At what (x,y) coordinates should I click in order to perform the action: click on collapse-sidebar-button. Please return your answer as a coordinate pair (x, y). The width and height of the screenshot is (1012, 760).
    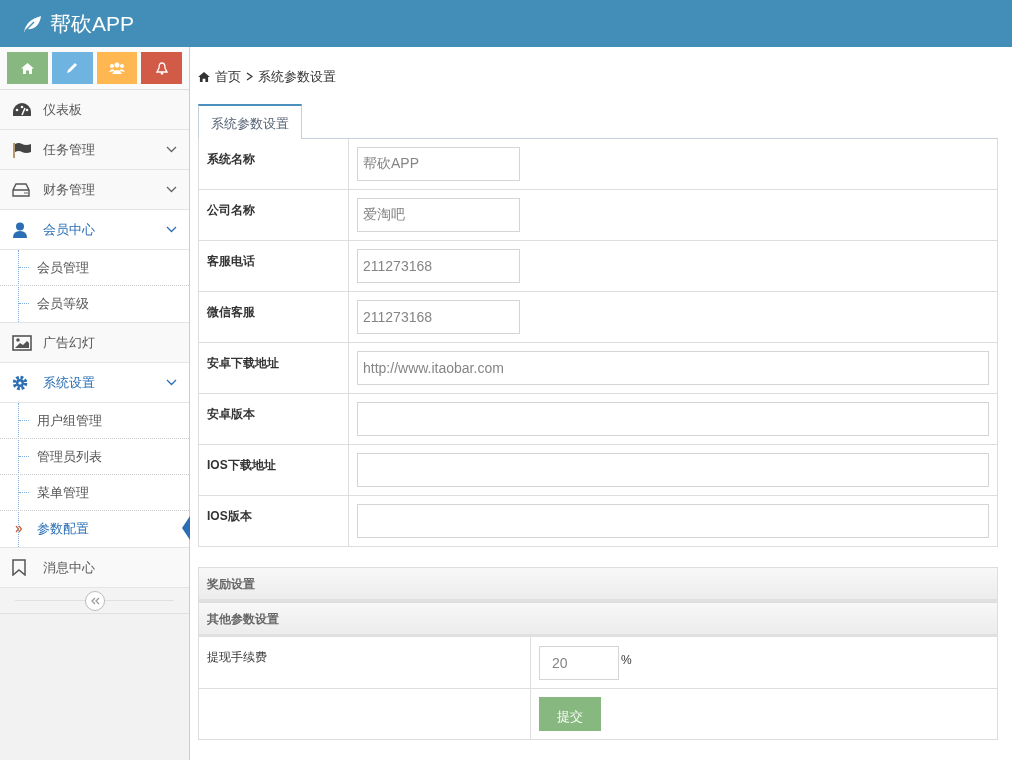
    Looking at the image, I should click on (94, 600).